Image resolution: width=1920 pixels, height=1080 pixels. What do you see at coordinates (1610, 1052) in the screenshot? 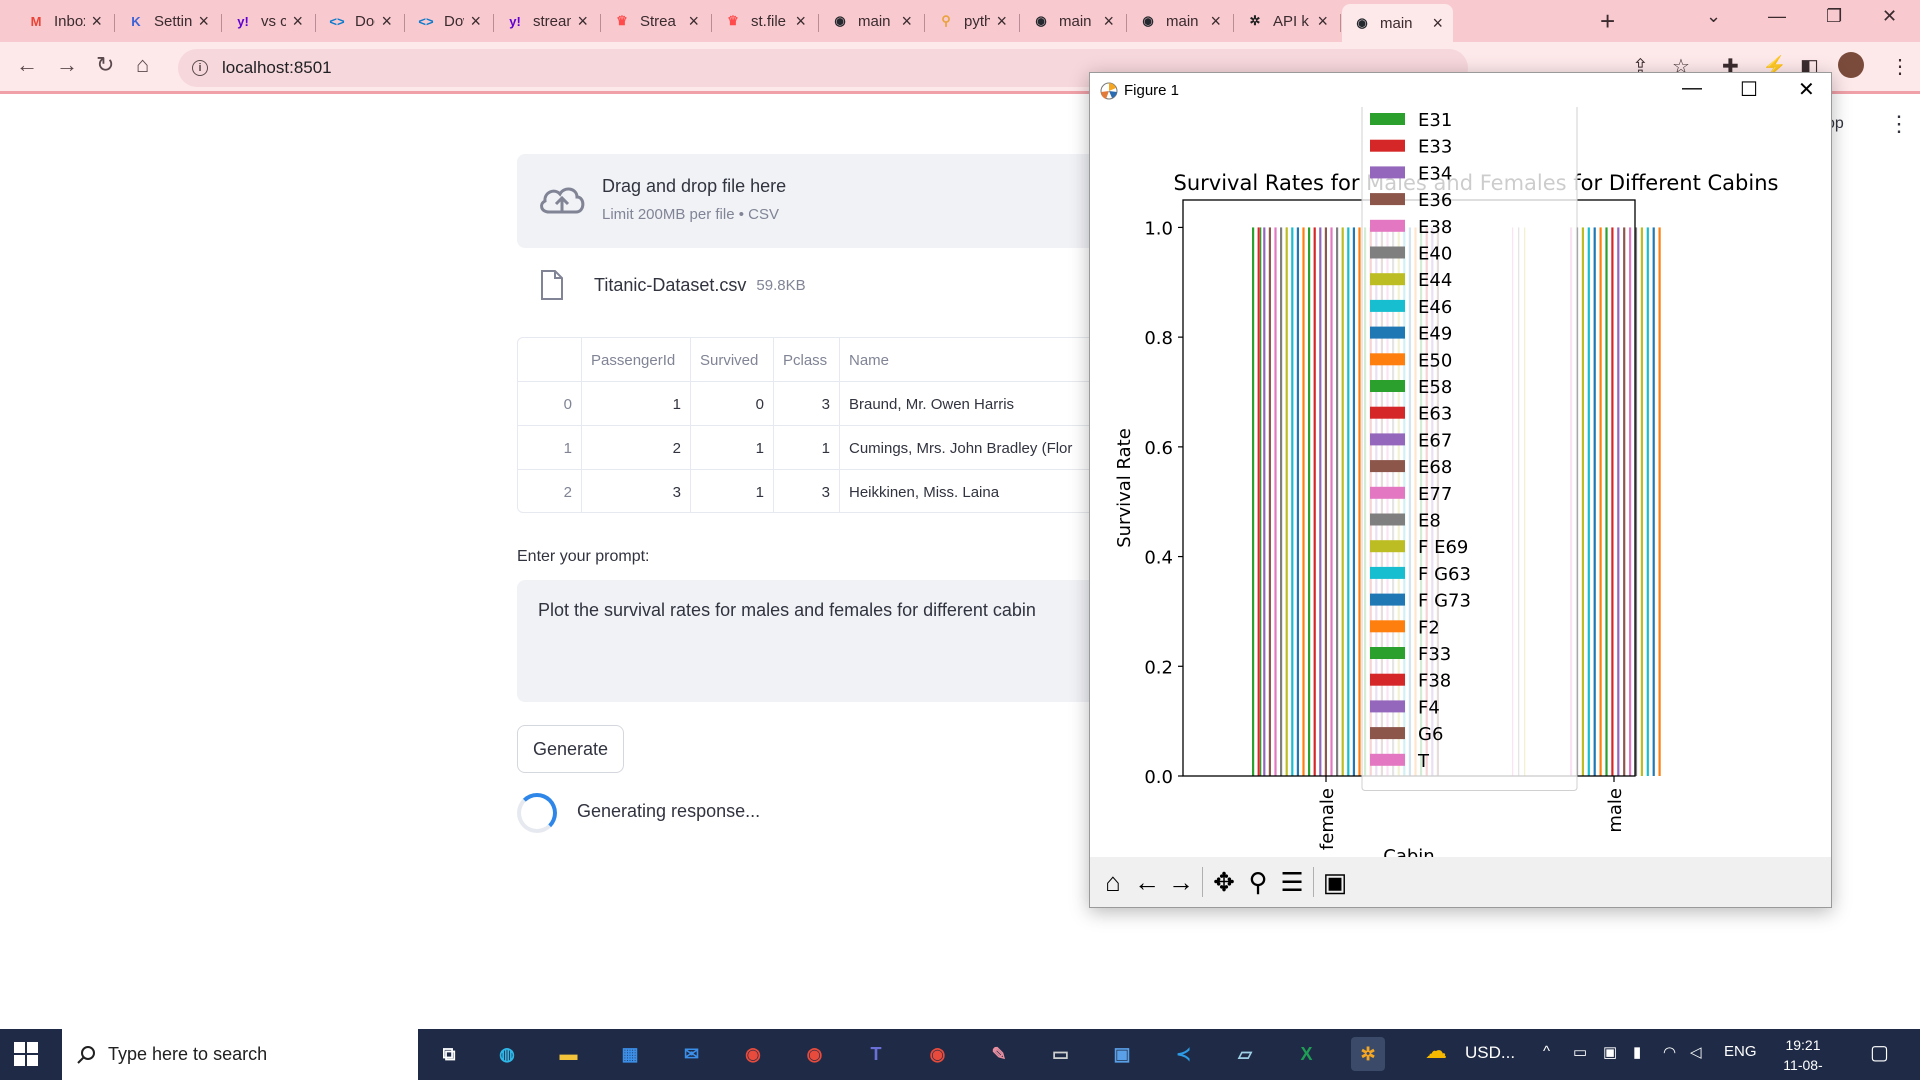
I see `meet-now-icon: ▣` at bounding box center [1610, 1052].